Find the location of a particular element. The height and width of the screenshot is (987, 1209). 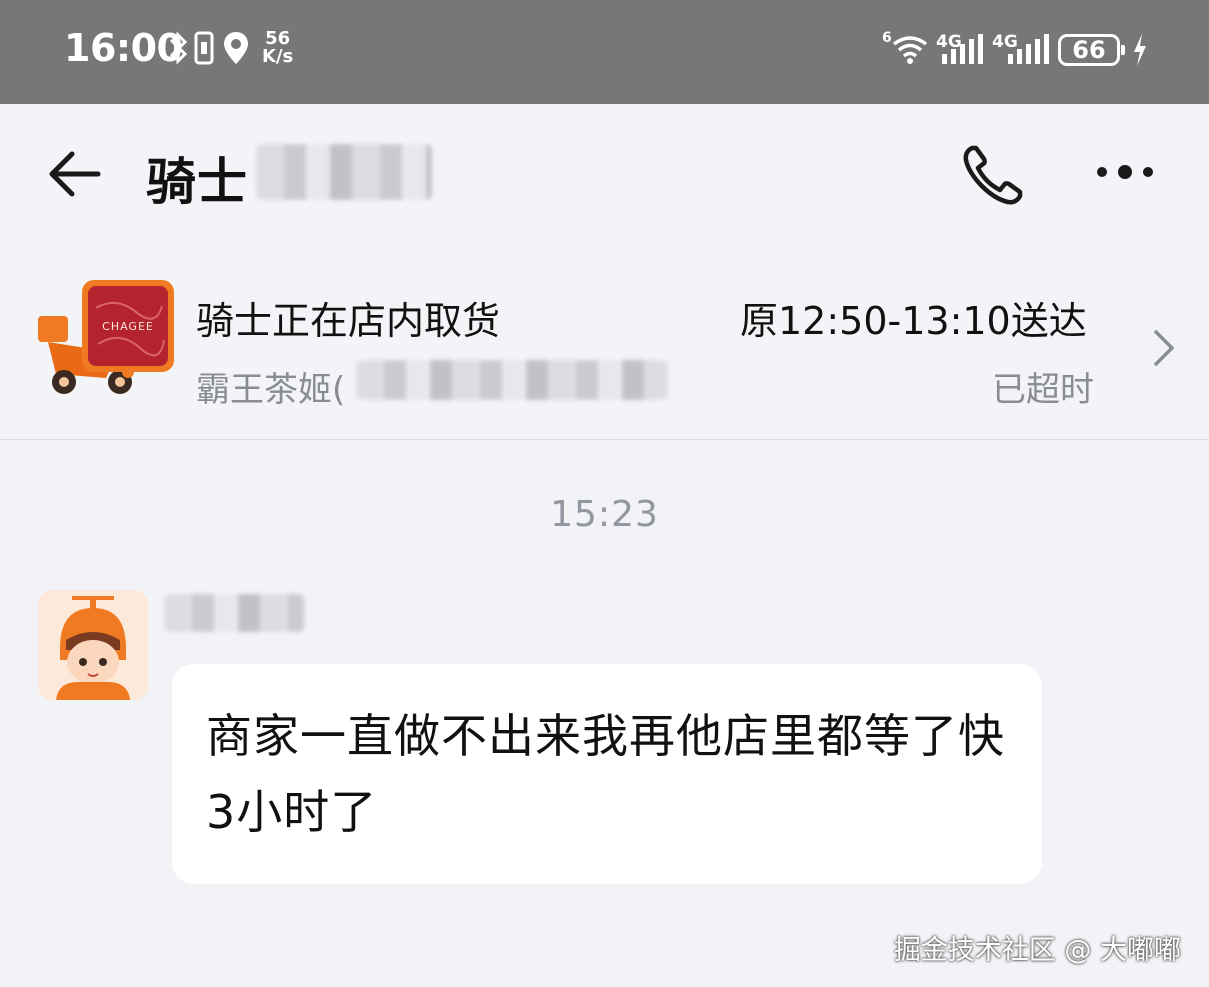

phone-icon is located at coordinates (993, 175).